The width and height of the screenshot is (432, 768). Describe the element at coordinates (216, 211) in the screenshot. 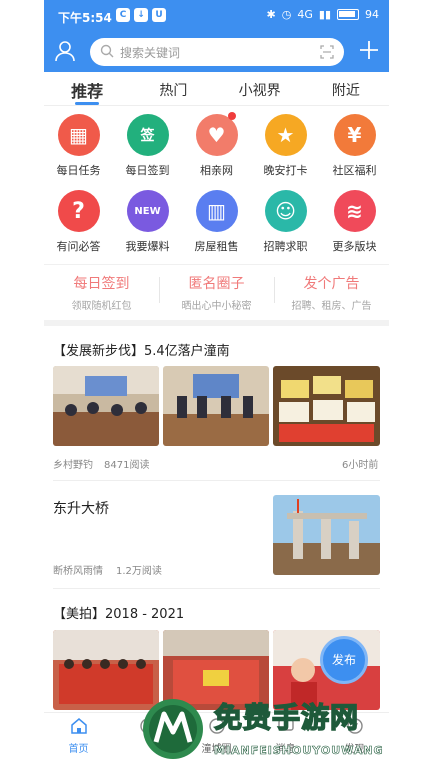

I see `building-icon: ▥` at that location.